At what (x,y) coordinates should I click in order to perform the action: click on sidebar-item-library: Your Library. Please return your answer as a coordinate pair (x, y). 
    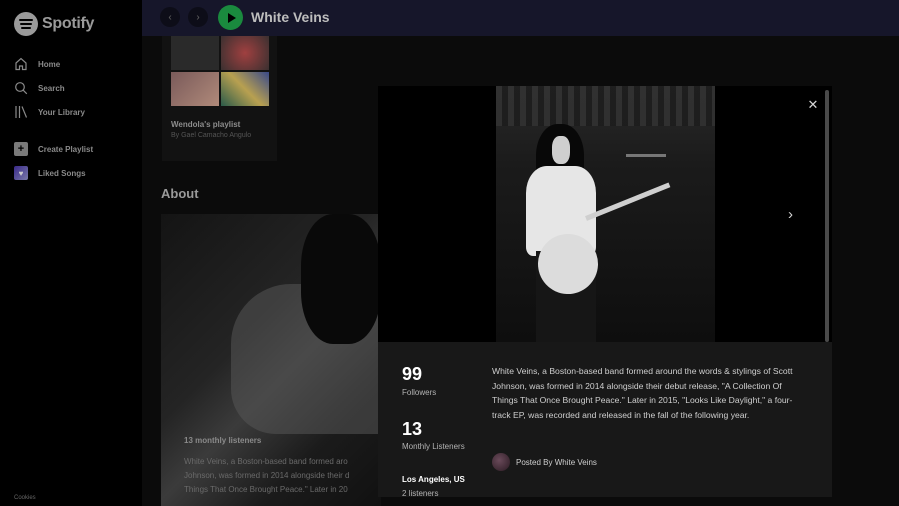
    Looking at the image, I should click on (49, 112).